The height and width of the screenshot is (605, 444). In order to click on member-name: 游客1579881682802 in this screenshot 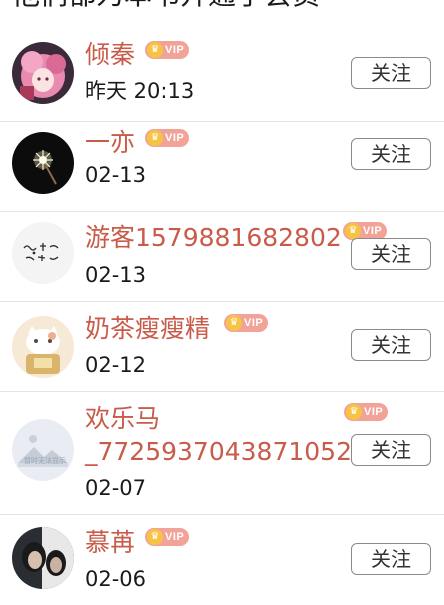, I will do `click(213, 238)`.